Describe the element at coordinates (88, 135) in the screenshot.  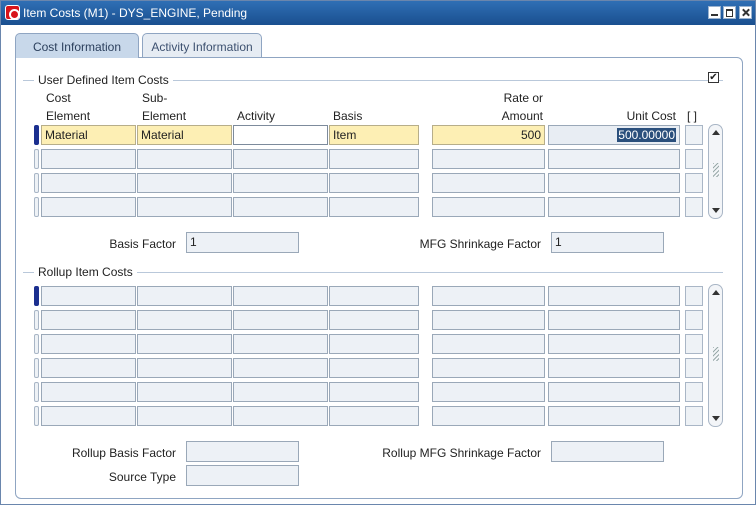
I see `cost-element-field: Material` at that location.